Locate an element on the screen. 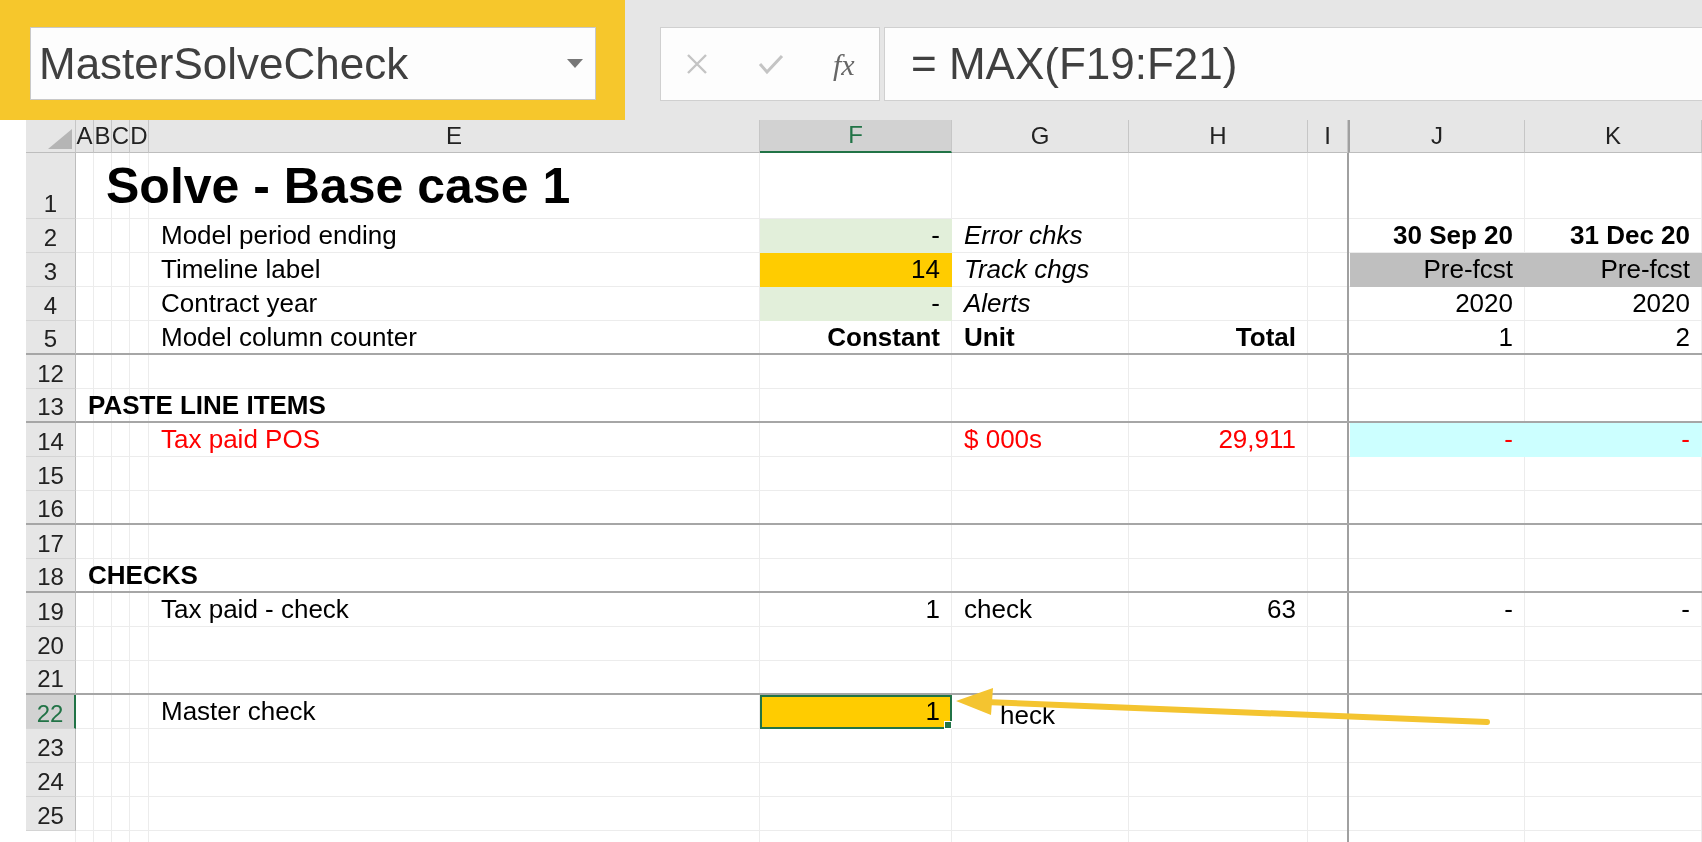  cell-text: Error chks is located at coordinates (1023, 235).